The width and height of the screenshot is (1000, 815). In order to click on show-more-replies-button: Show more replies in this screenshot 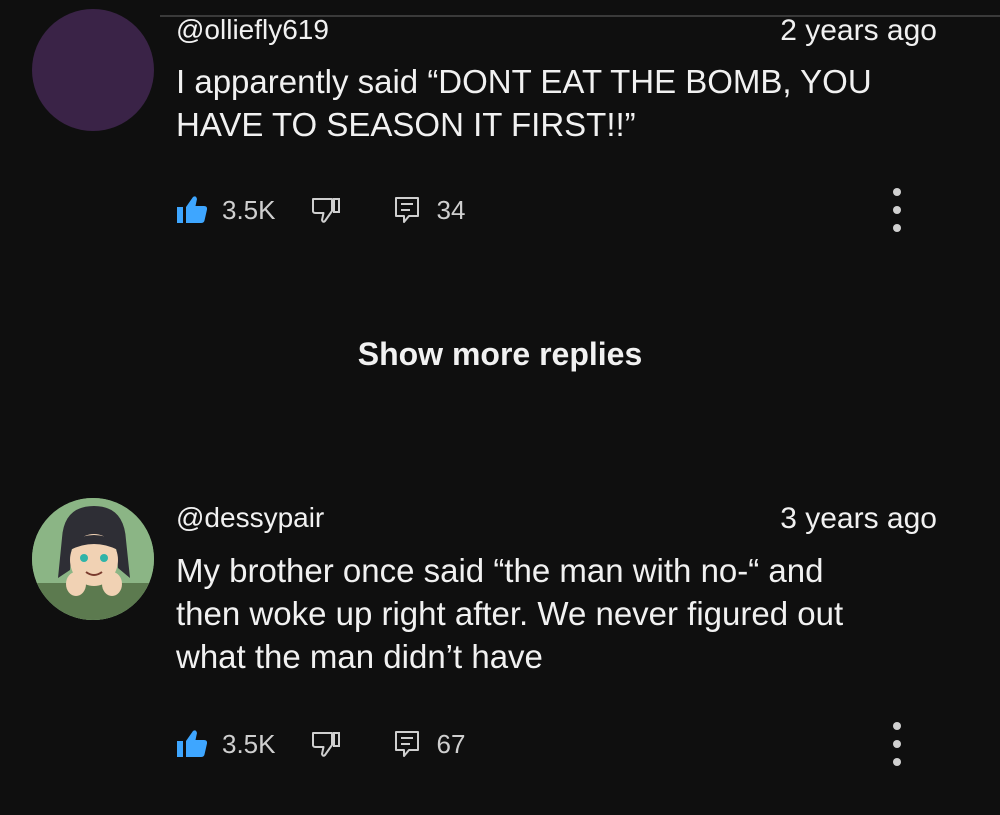, I will do `click(500, 354)`.